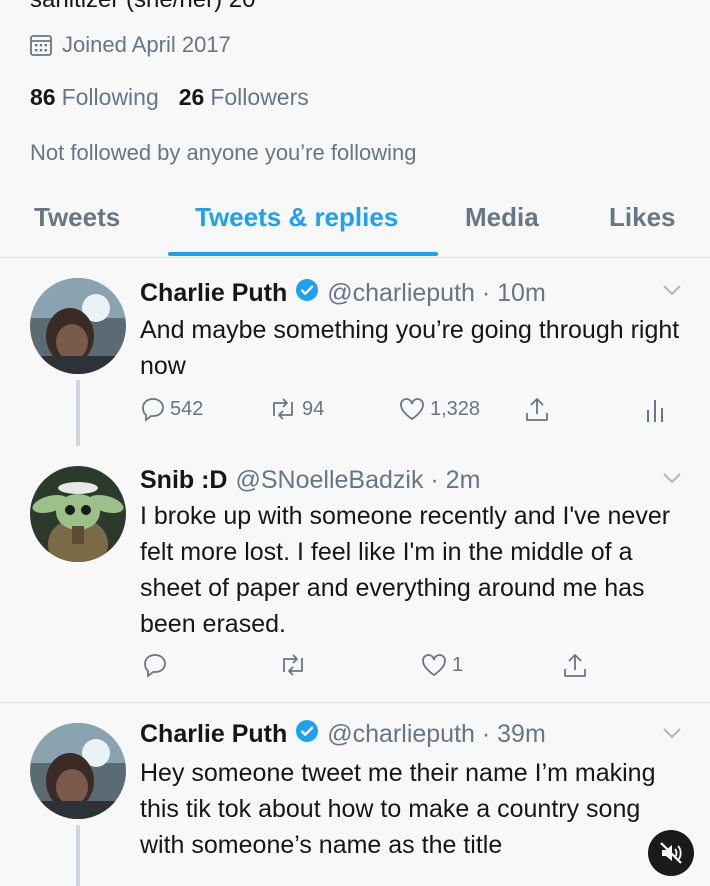 This screenshot has width=710, height=886. What do you see at coordinates (642, 217) in the screenshot?
I see `tab-likes: Likes` at bounding box center [642, 217].